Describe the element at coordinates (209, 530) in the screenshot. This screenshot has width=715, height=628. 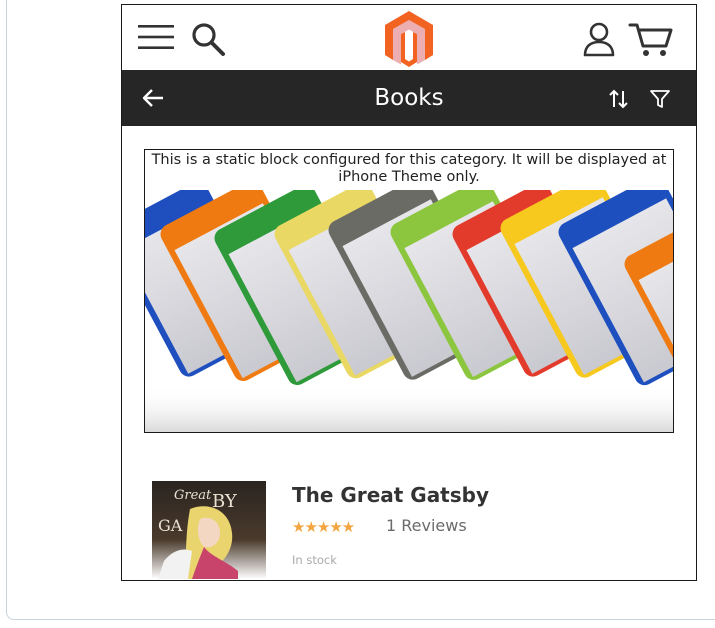
I see `great-gatsby-cover-image: Great BY GA` at that location.